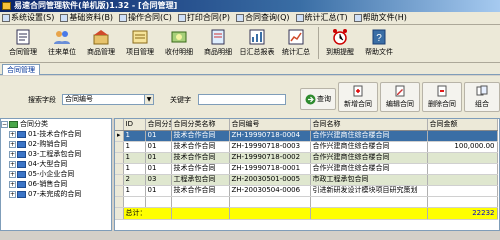 This screenshot has width=500, height=240. I want to click on grid-header: ID合同分类合同分类名称合同编号合同名称合同金额, so click(306, 125).